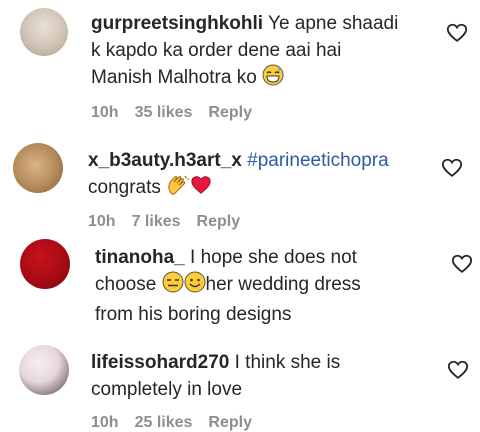  I want to click on red-heart-emoji, so click(201, 189).